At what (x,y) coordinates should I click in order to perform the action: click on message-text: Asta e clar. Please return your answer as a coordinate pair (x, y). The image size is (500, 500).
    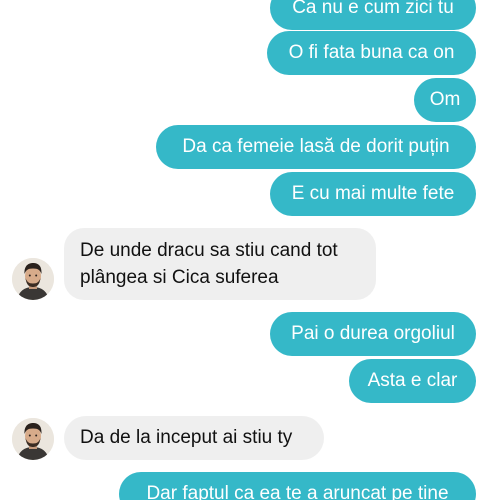
    Looking at the image, I should click on (412, 380).